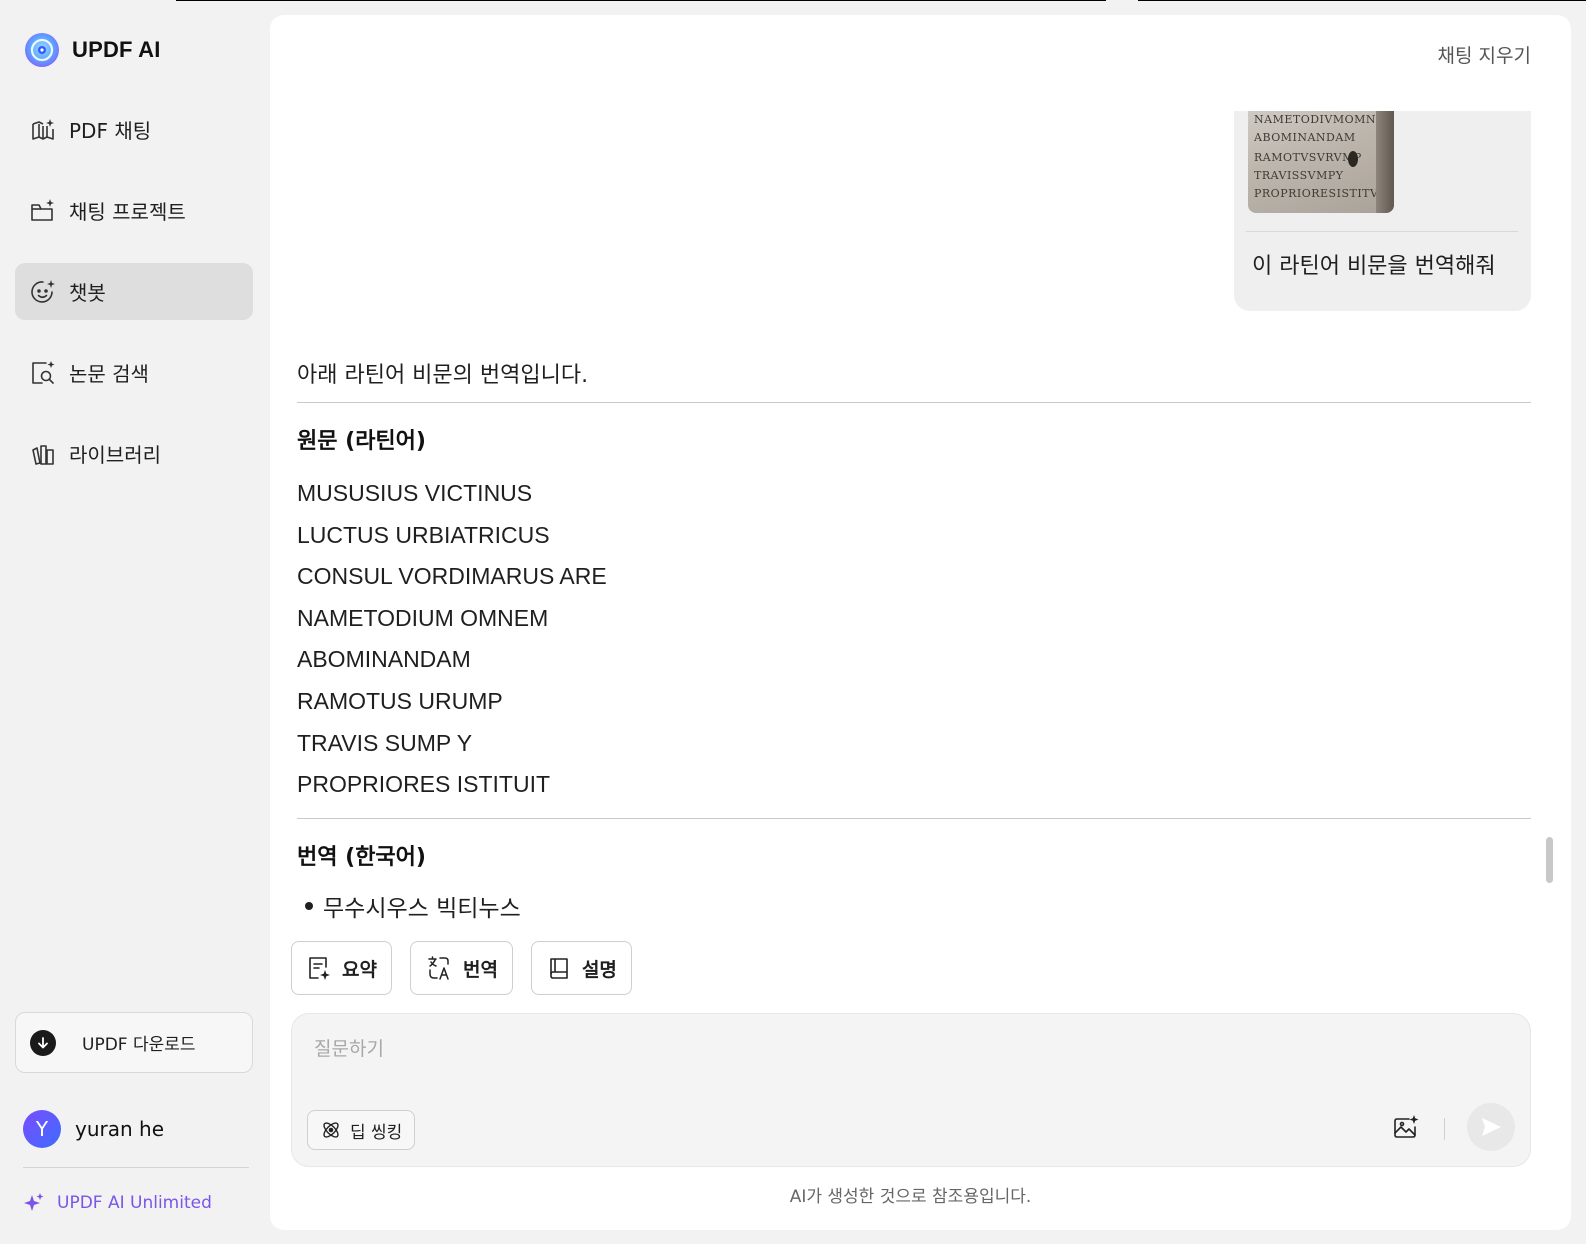 This screenshot has width=1586, height=1244. What do you see at coordinates (134, 1203) in the screenshot?
I see `unlimited-label: UPDF AI Unlimited` at bounding box center [134, 1203].